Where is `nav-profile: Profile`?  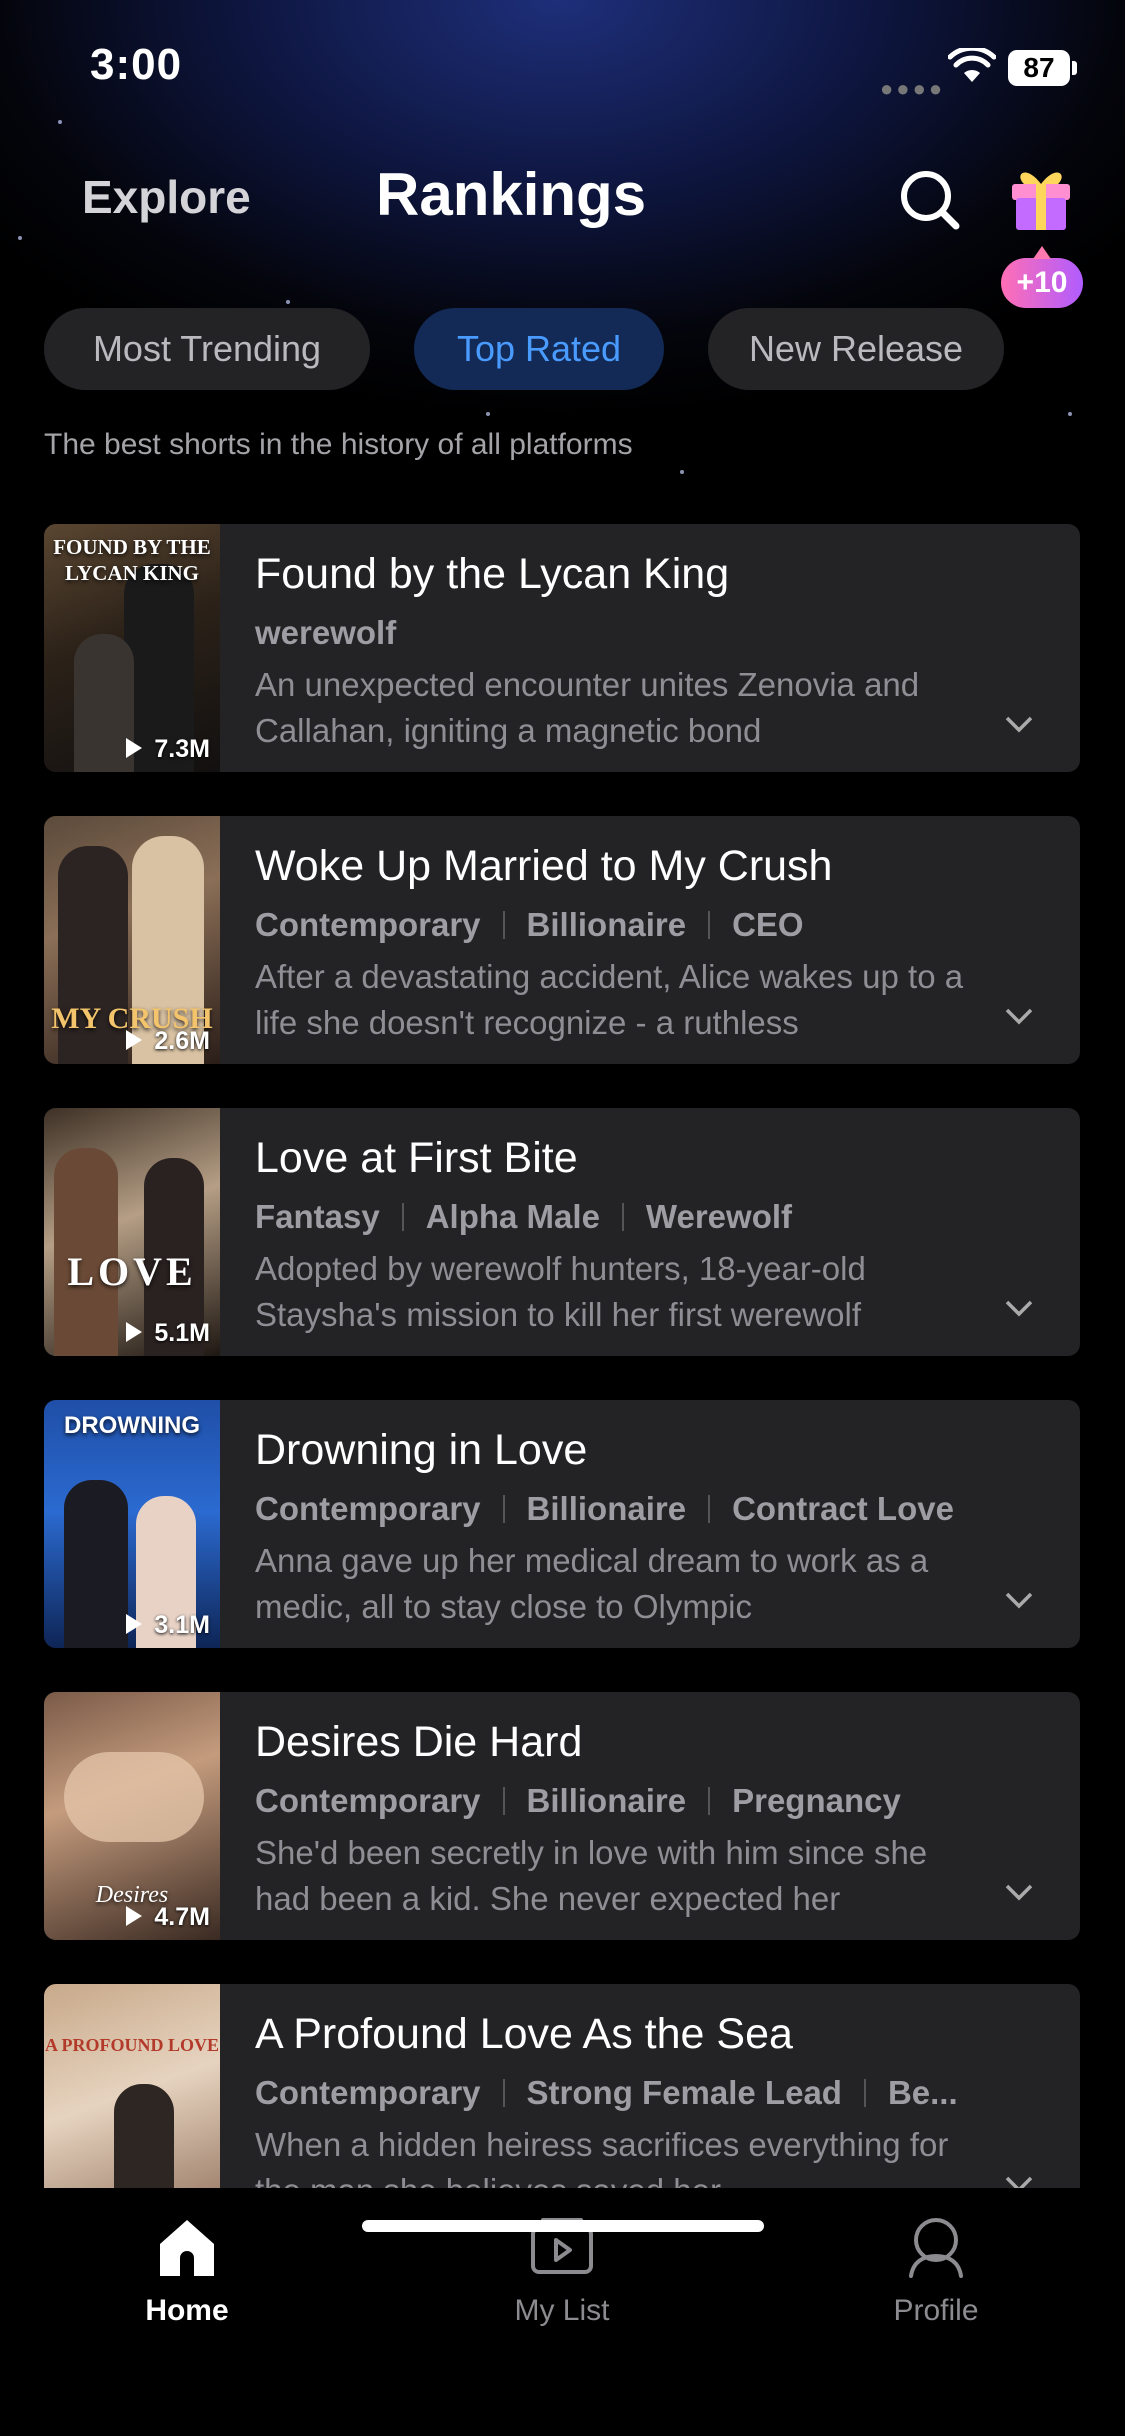 nav-profile: Profile is located at coordinates (936, 2271).